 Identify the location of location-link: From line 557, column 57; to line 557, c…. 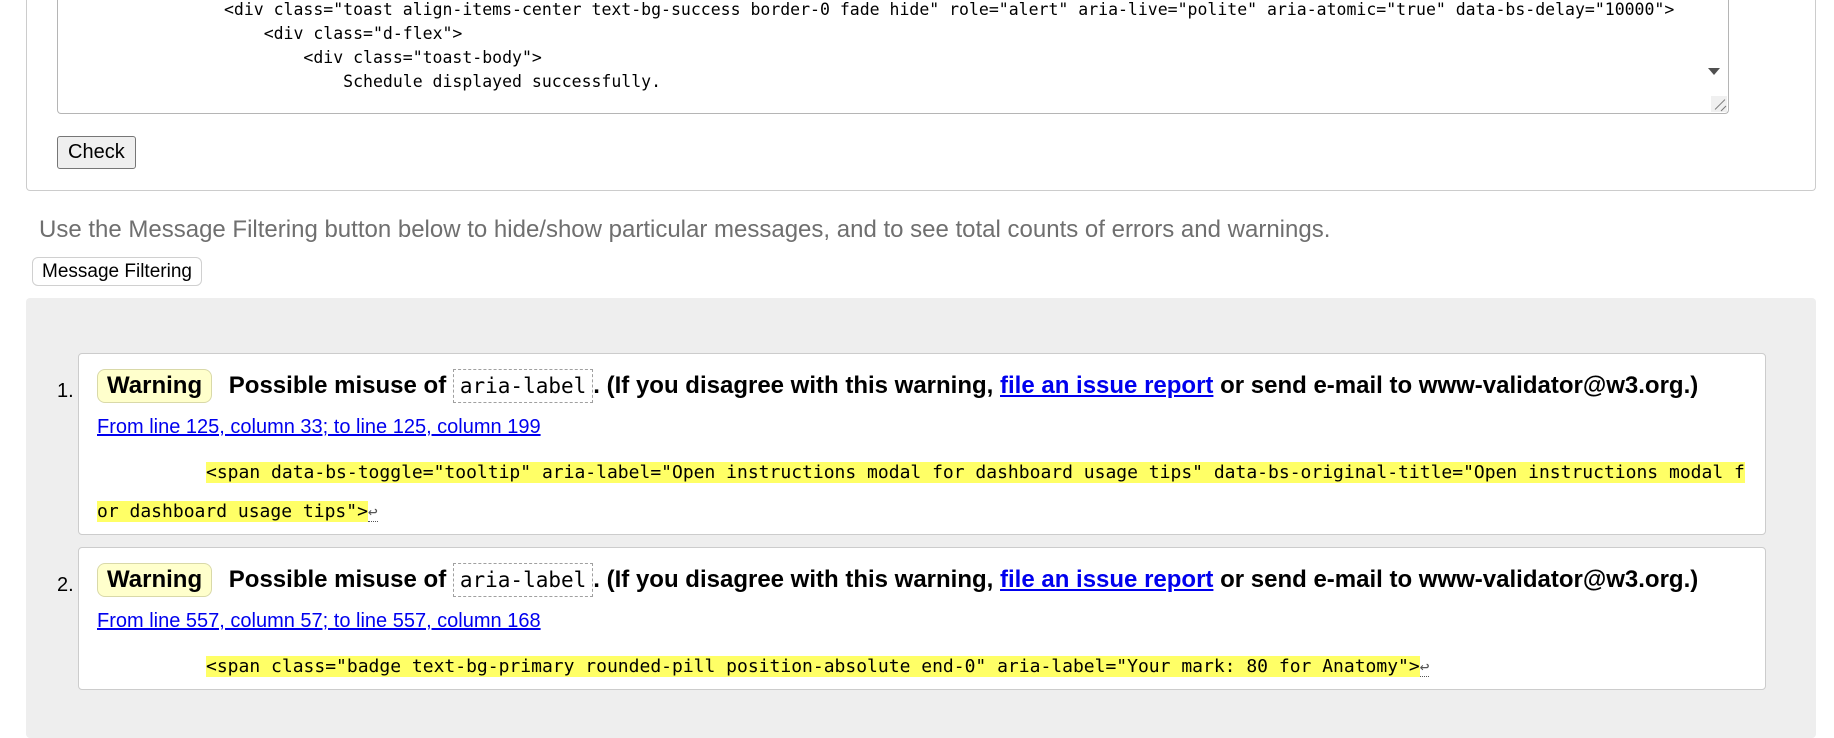
(319, 621).